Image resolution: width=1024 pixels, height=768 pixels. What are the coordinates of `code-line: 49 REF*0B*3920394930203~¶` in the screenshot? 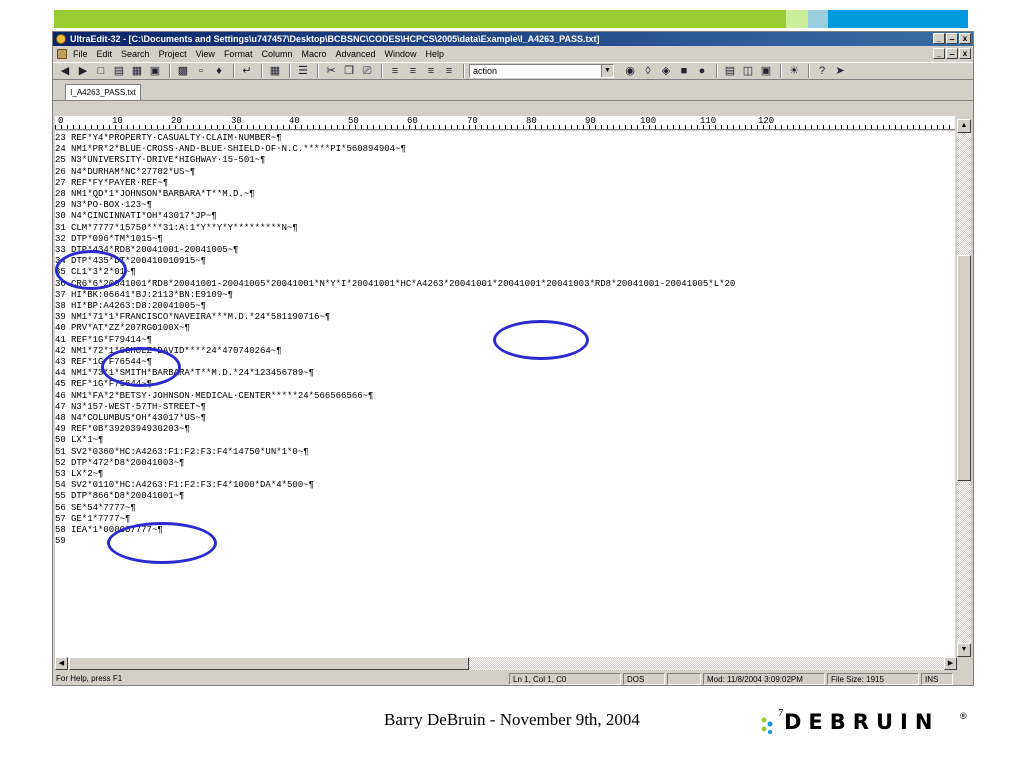 It's located at (122, 429).